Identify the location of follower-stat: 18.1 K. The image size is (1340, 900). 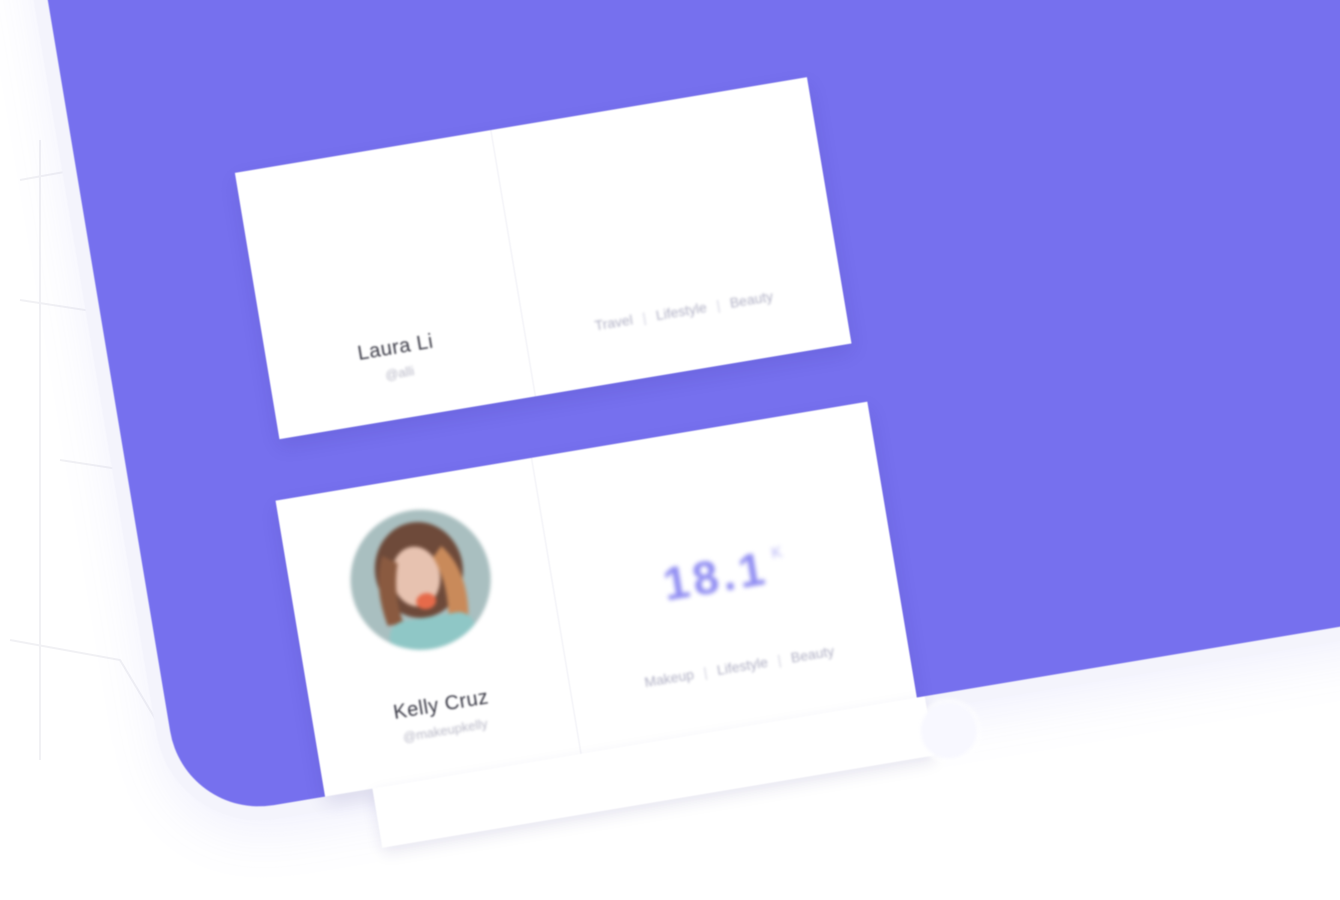
(723, 574).